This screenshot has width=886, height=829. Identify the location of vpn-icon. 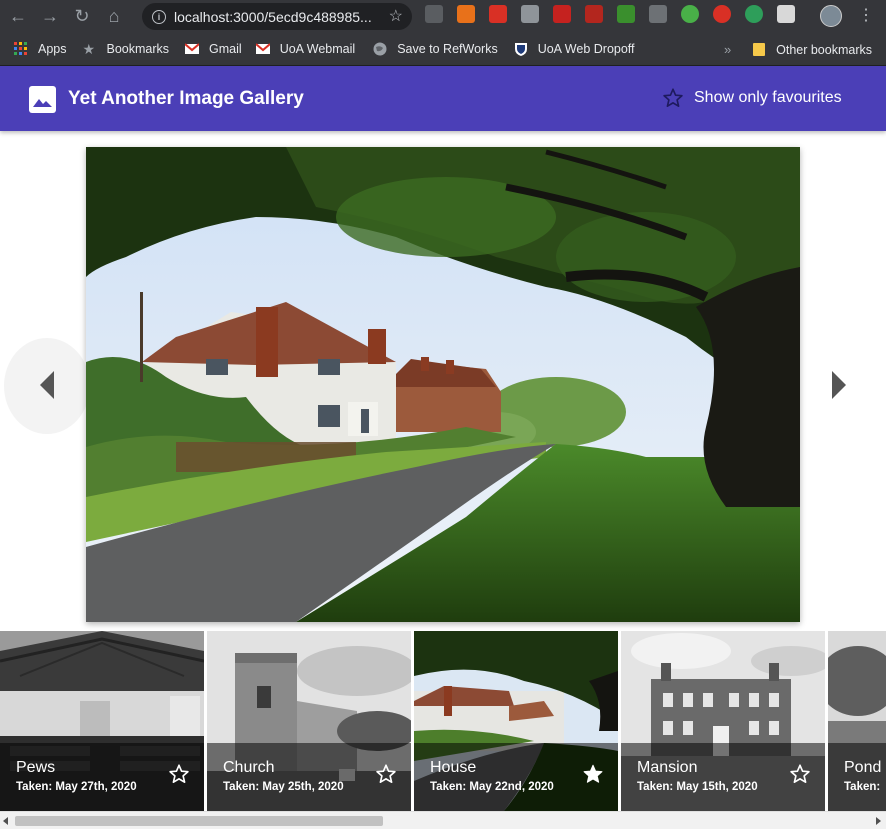
(690, 14).